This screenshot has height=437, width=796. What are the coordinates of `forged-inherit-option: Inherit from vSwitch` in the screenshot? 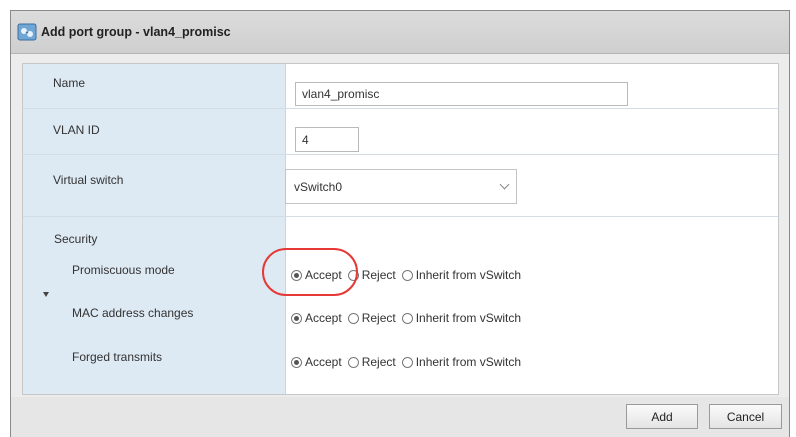 It's located at (461, 362).